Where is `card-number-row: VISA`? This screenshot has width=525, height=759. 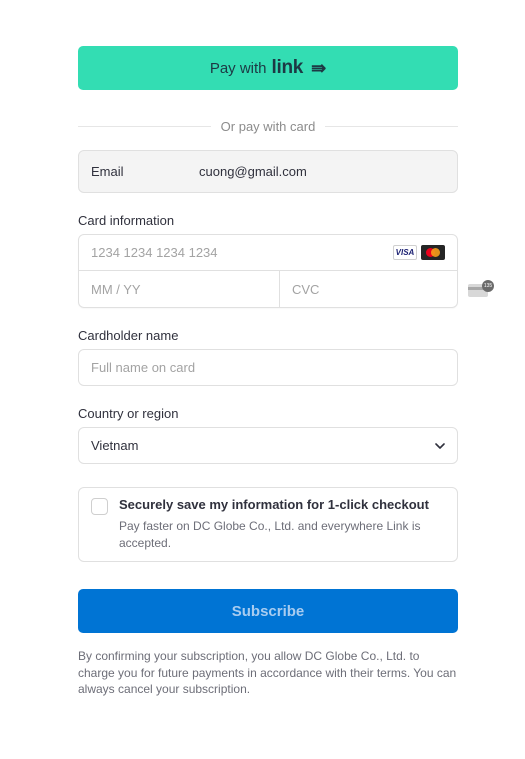 card-number-row: VISA is located at coordinates (268, 253).